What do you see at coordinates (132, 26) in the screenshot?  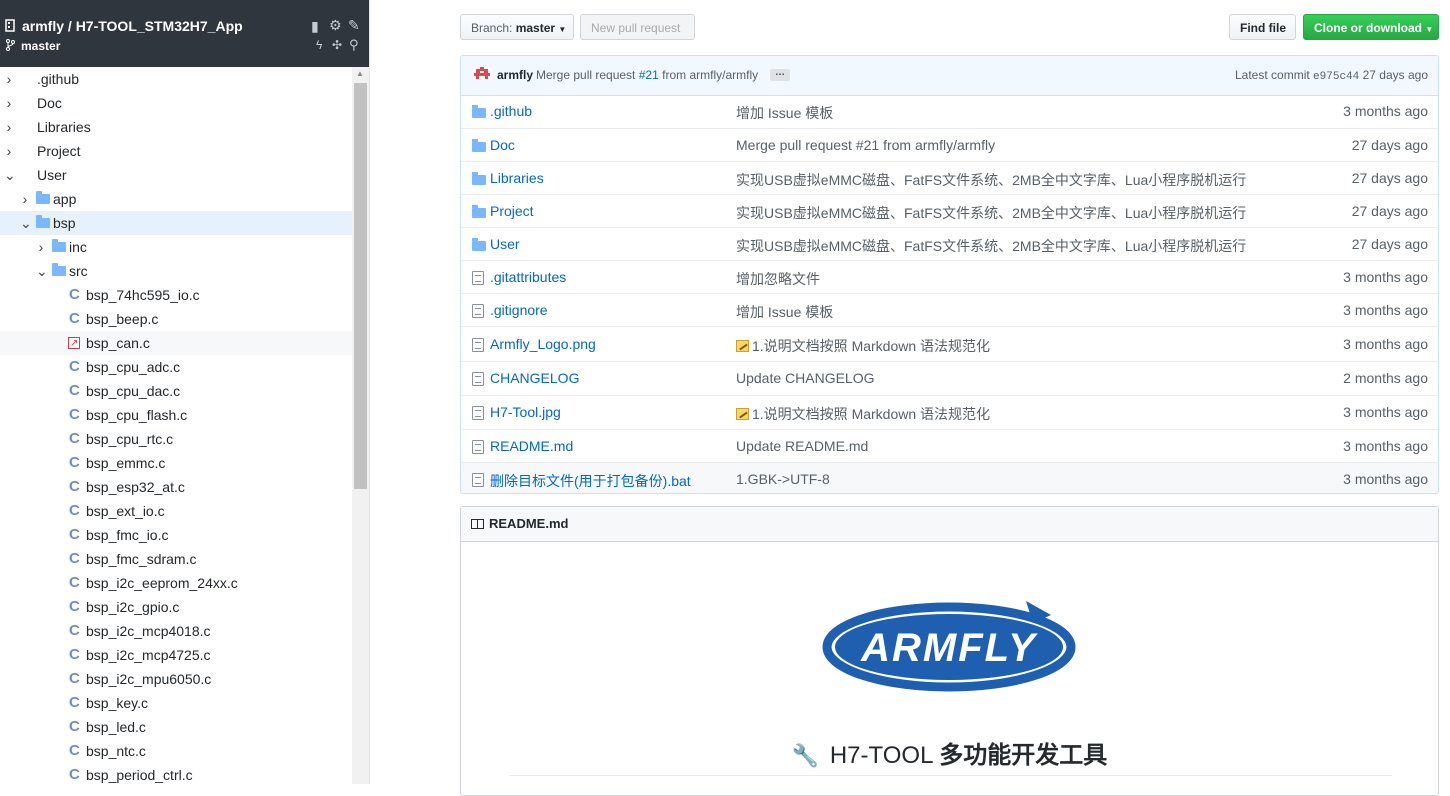 I see `sidebar-repo-title: armfly / H7-TOOL_STM32H7_App` at bounding box center [132, 26].